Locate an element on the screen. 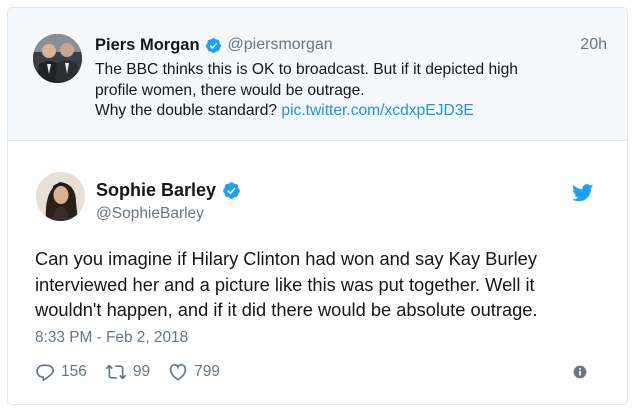 The image size is (634, 411). heart-icon is located at coordinates (178, 372).